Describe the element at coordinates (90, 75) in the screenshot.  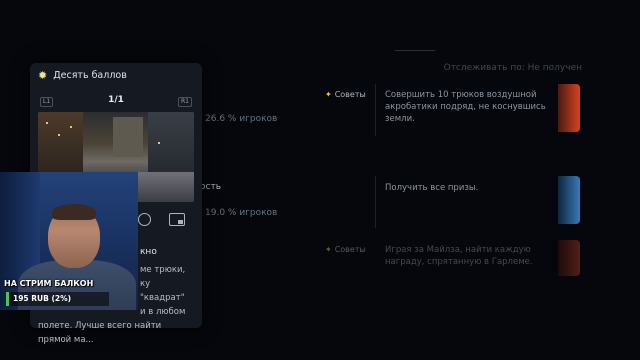
I see `panel-title: Десять баллов` at that location.